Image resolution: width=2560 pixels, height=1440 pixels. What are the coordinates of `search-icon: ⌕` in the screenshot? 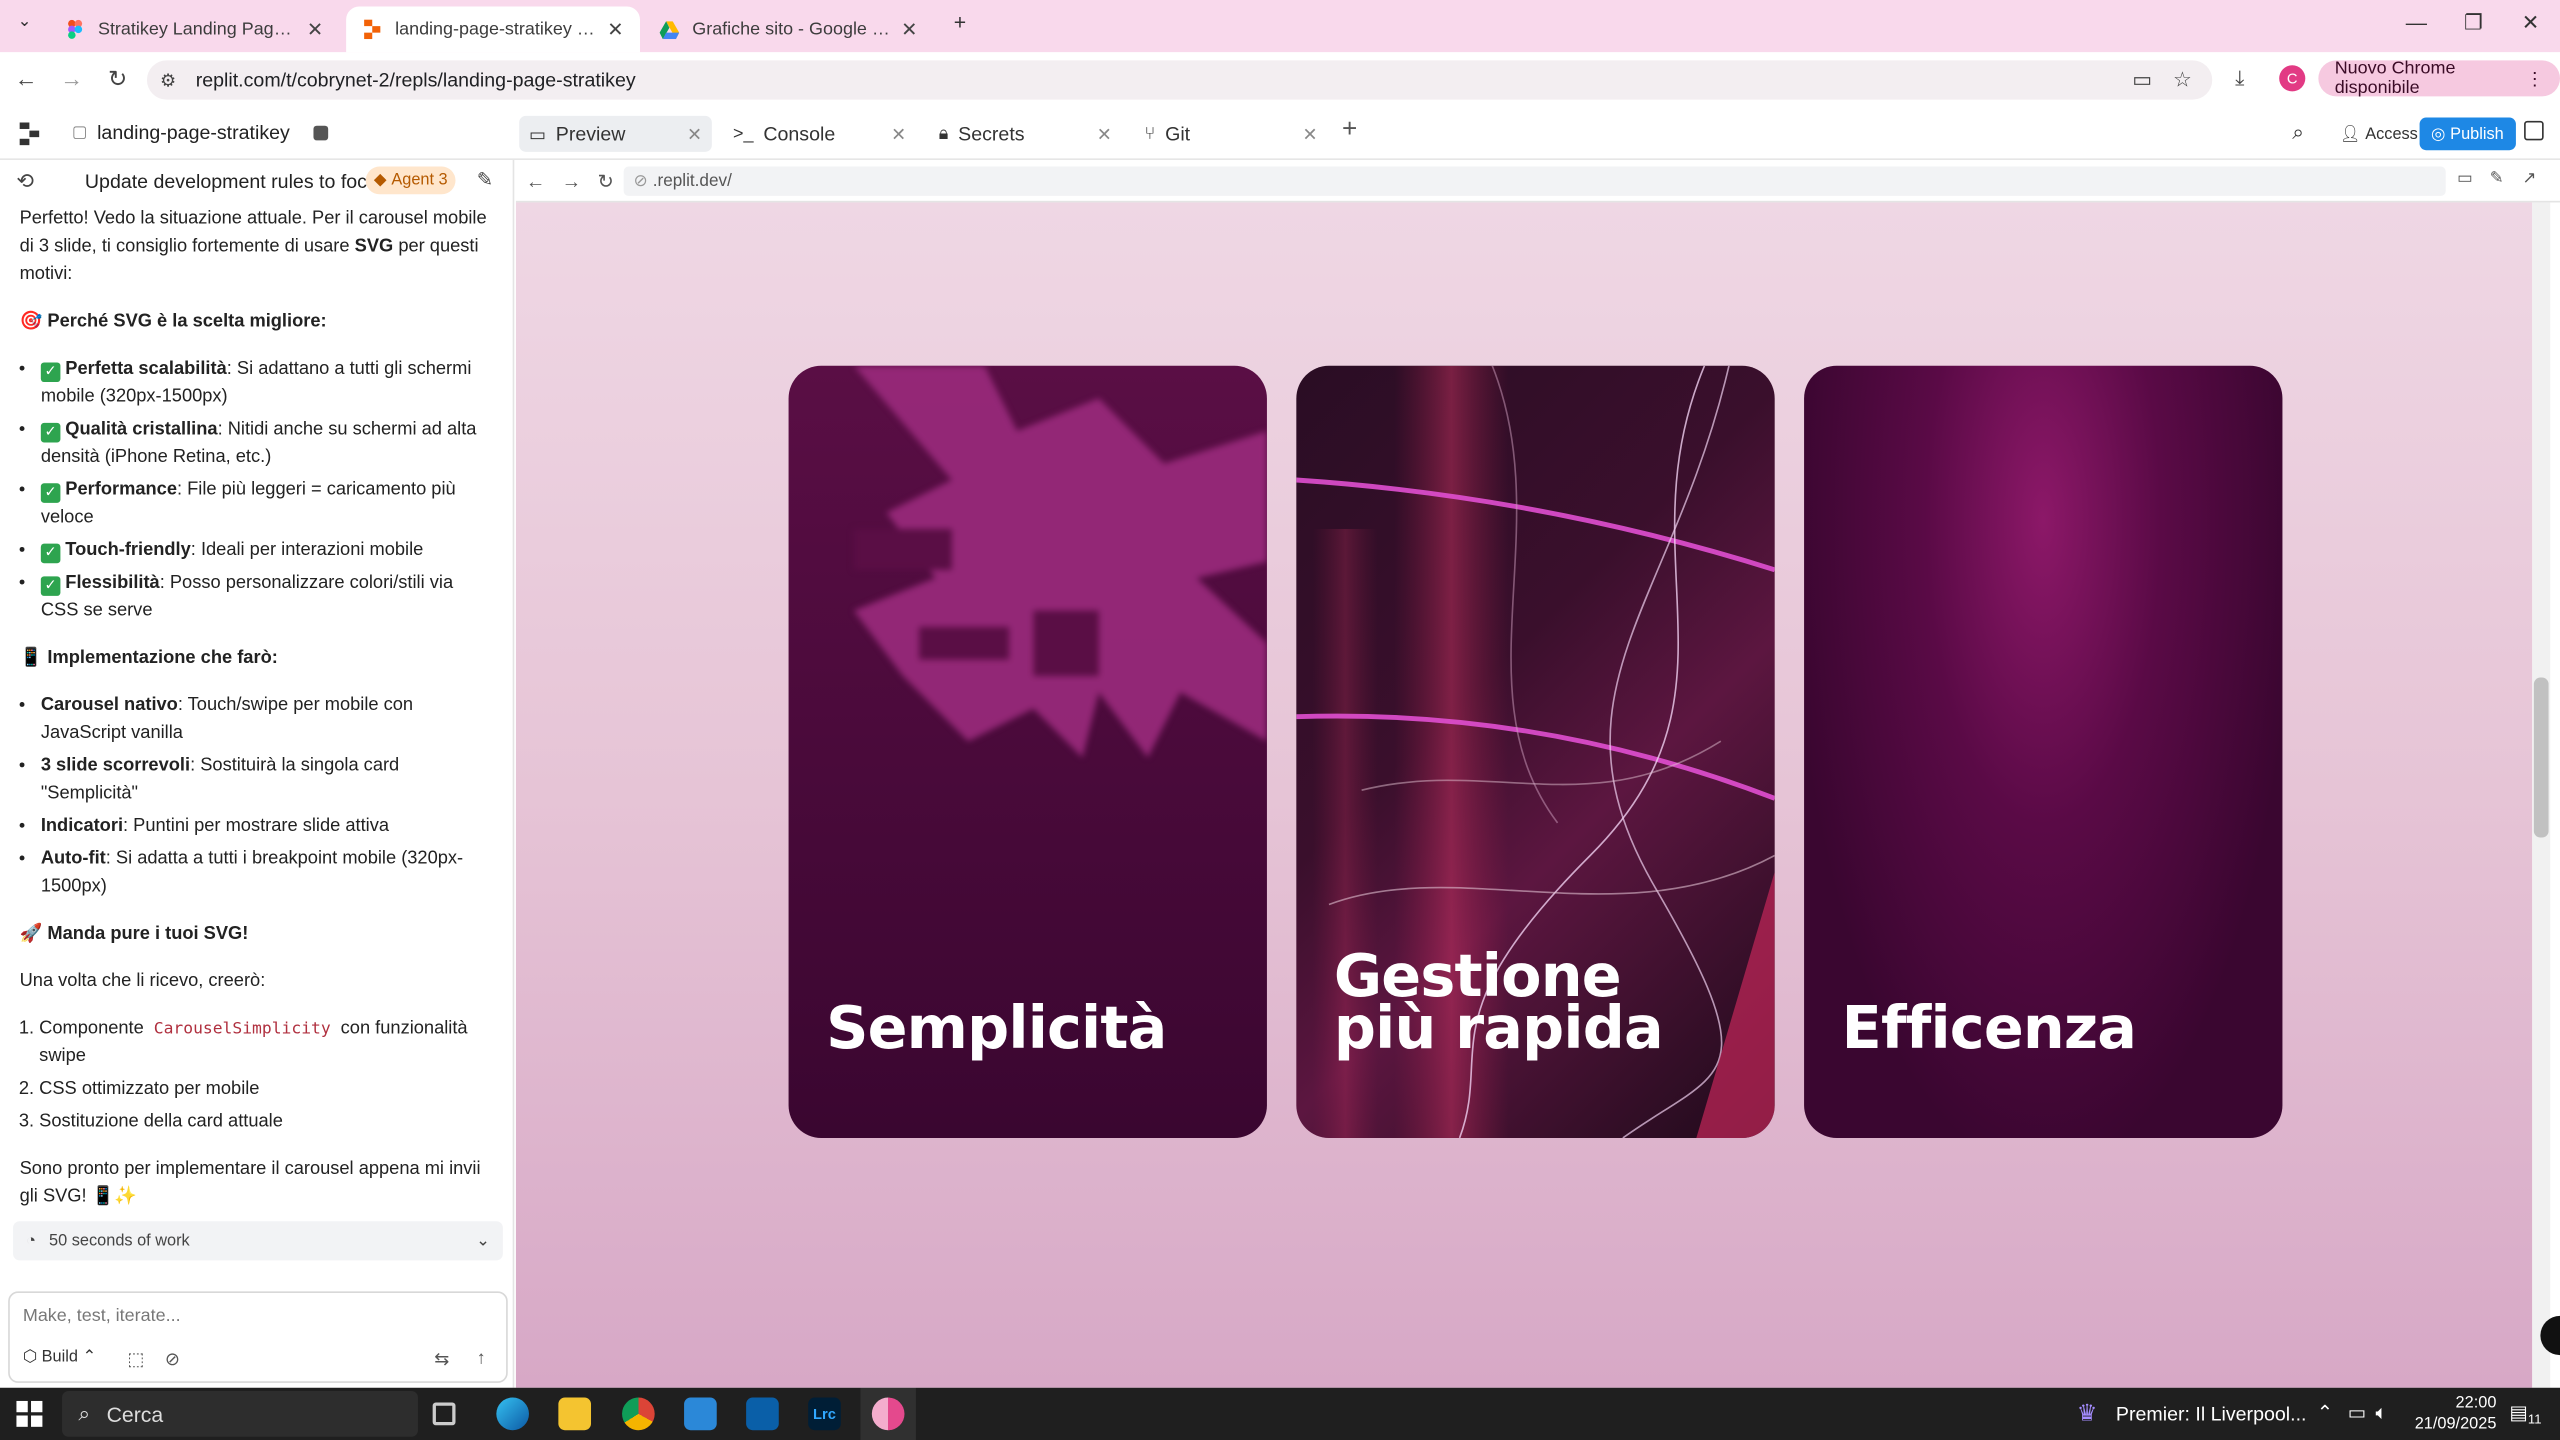 It's located at (2298, 132).